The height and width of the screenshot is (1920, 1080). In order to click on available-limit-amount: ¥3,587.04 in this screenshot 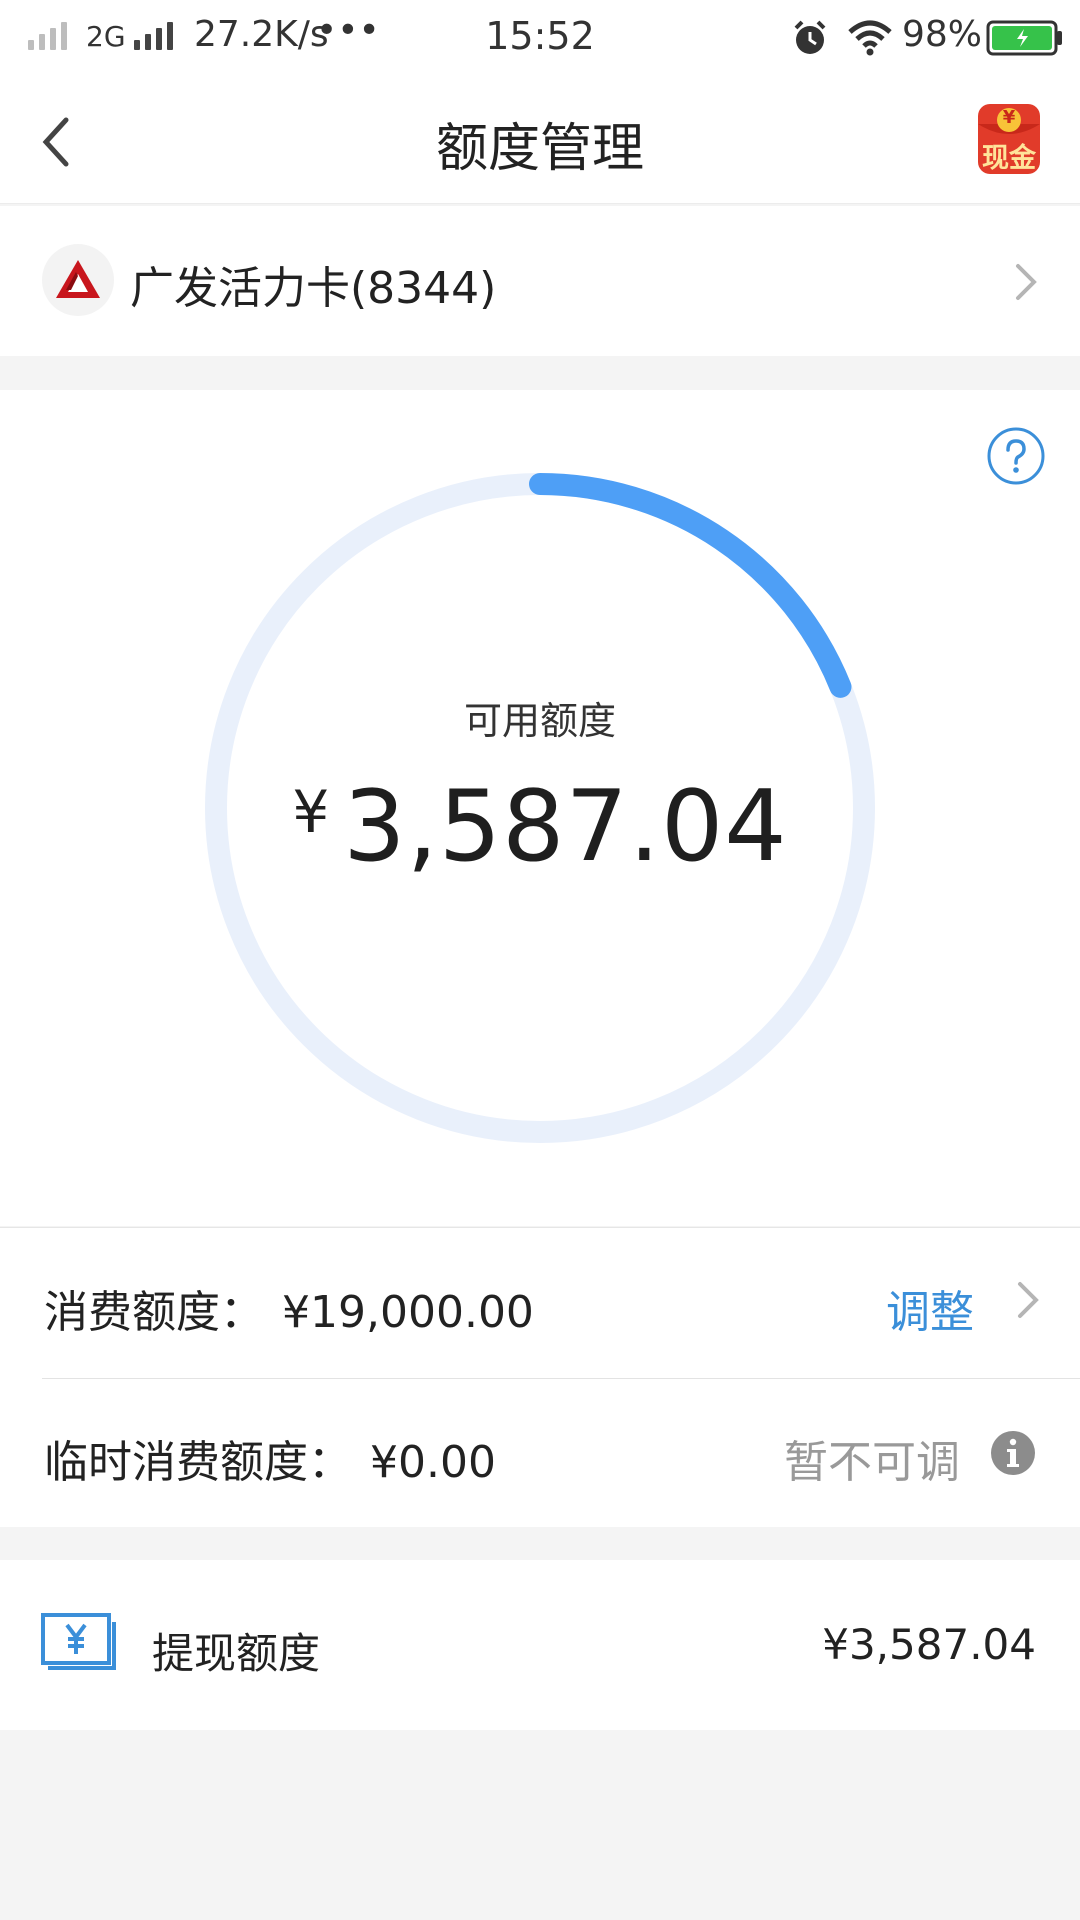, I will do `click(540, 827)`.